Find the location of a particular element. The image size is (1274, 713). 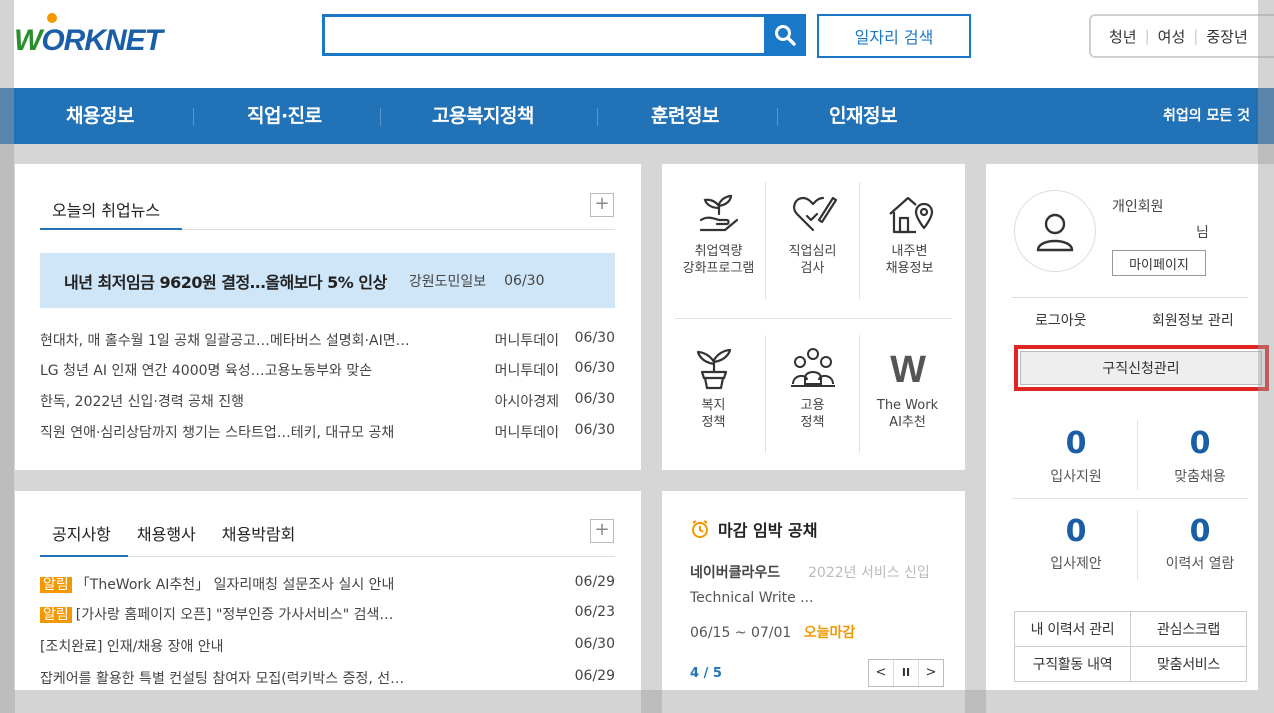

w-logo-icon: W is located at coordinates (908, 370).